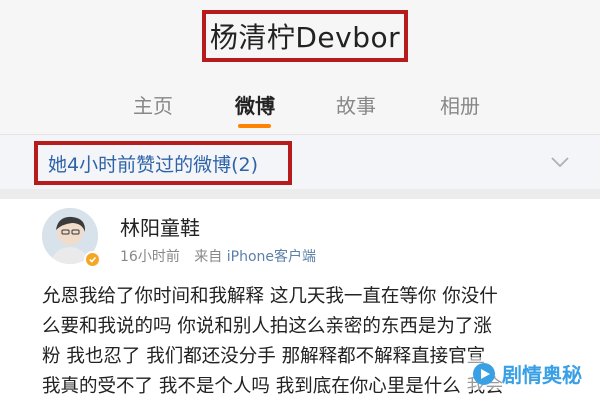 The height and width of the screenshot is (400, 600). What do you see at coordinates (484, 373) in the screenshot?
I see `play-logo-icon` at bounding box center [484, 373].